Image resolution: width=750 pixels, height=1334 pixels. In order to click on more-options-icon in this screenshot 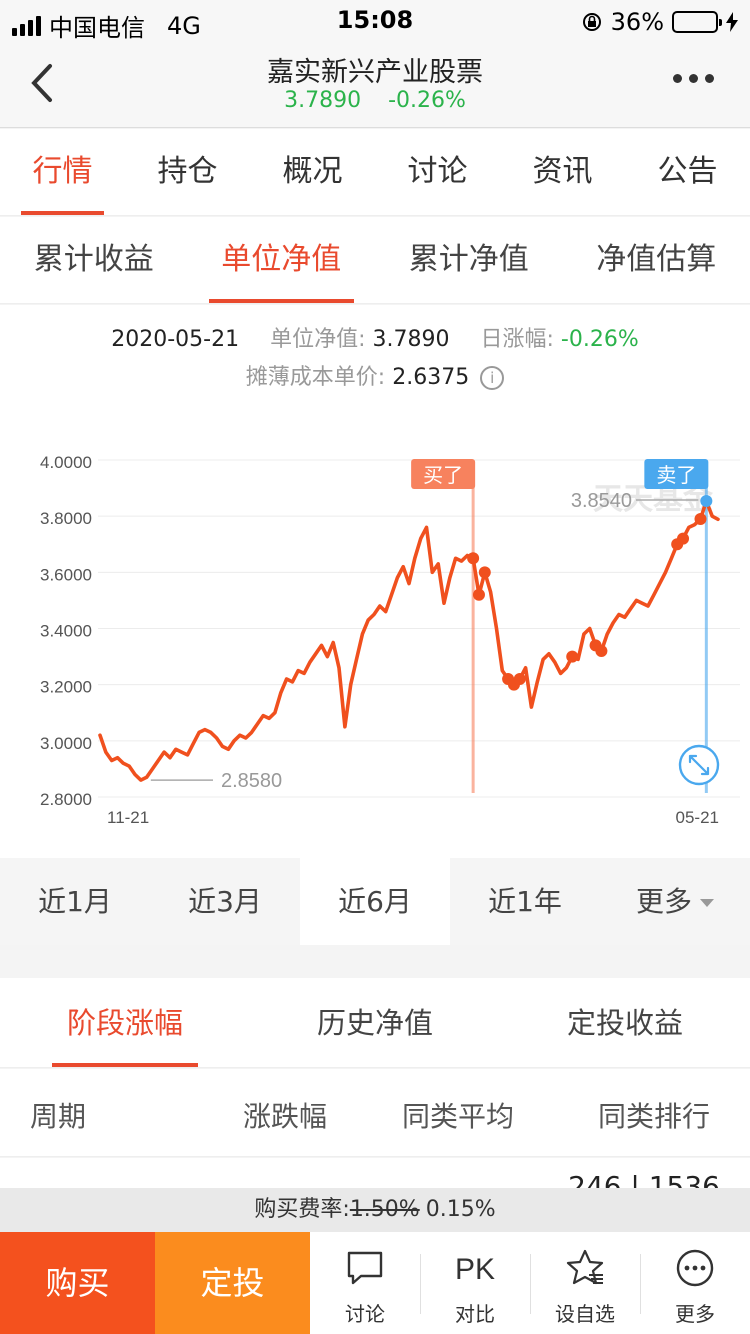, I will do `click(693, 78)`.